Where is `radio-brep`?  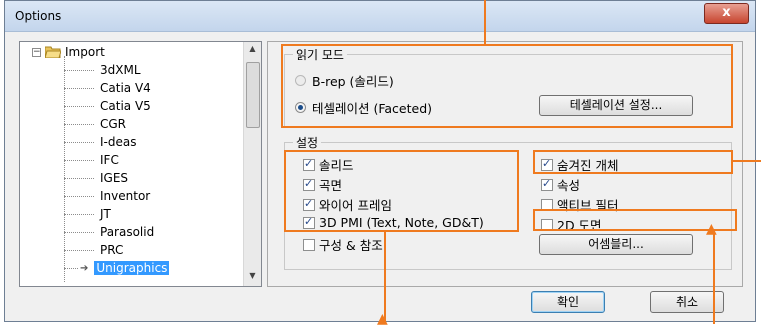 radio-brep is located at coordinates (300, 80).